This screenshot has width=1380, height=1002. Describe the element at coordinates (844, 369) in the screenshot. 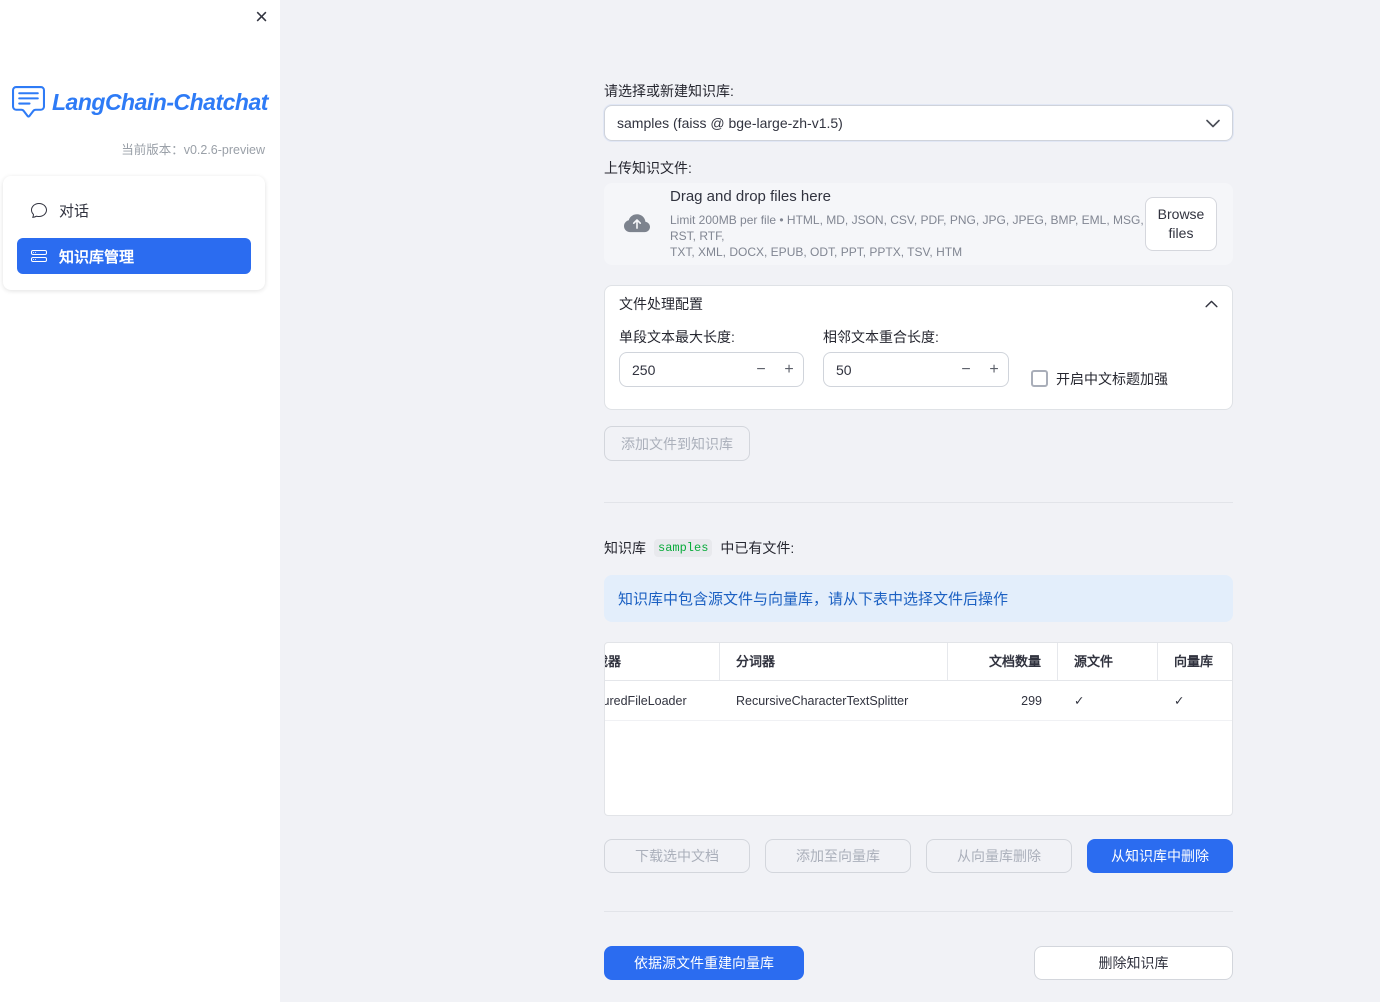

I see `overlap-value: 50` at that location.